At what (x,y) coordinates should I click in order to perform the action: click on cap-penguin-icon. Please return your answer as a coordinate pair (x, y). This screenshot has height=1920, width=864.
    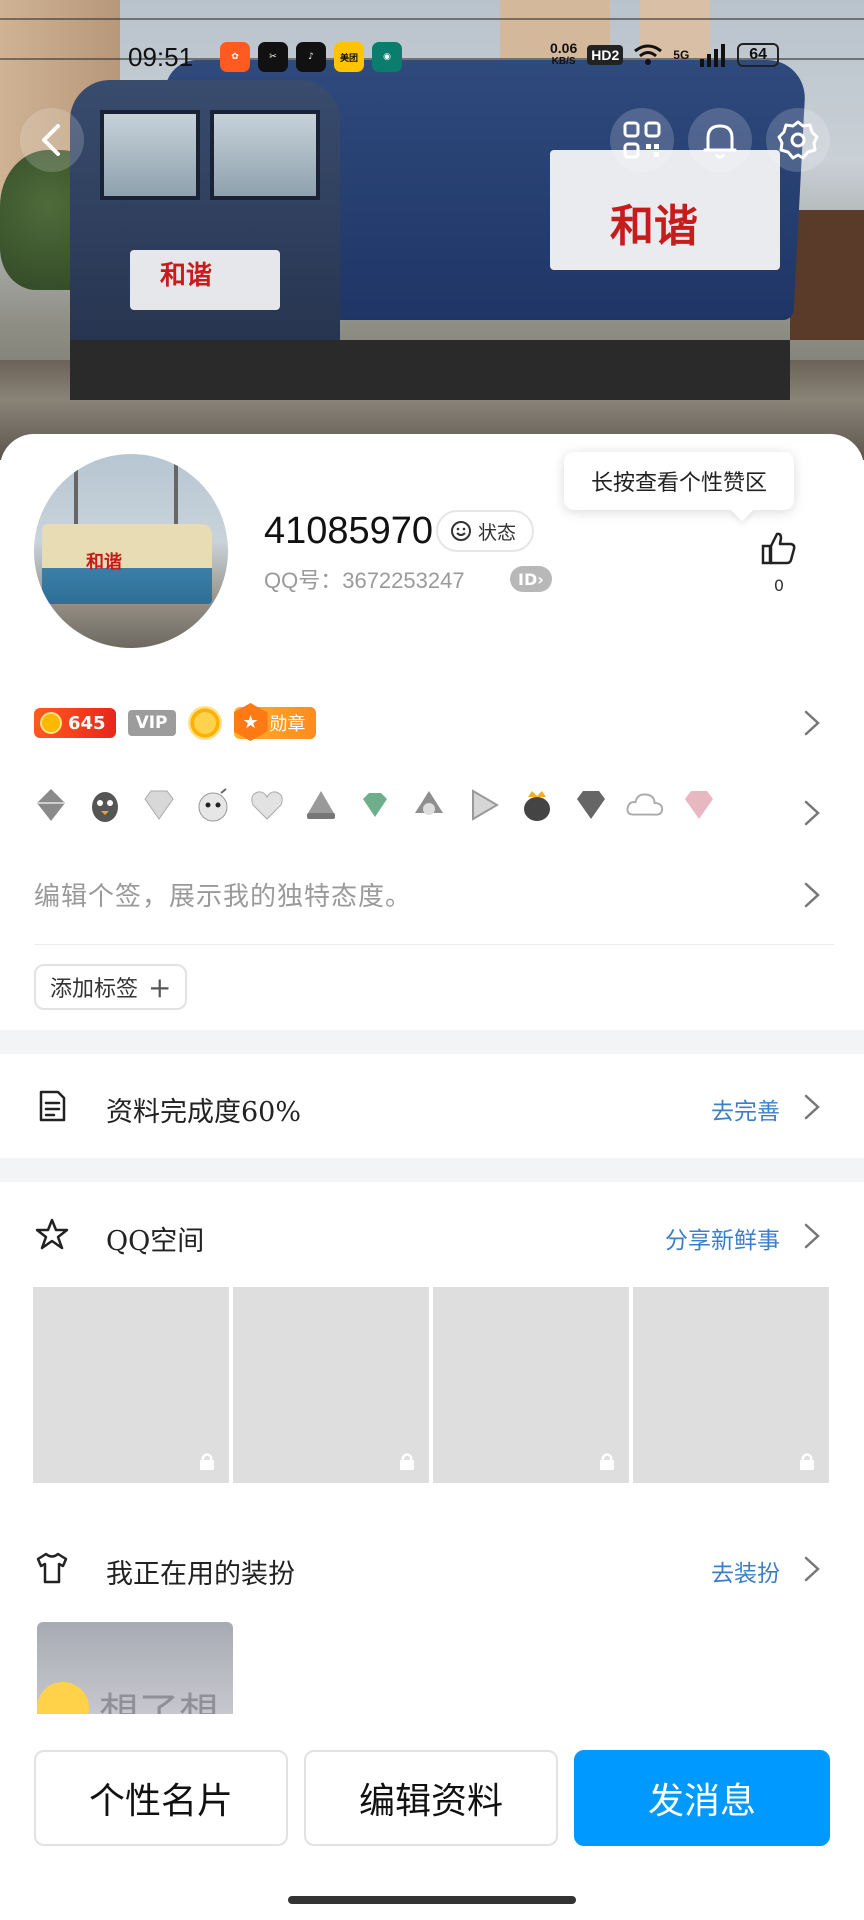
    Looking at the image, I should click on (429, 805).